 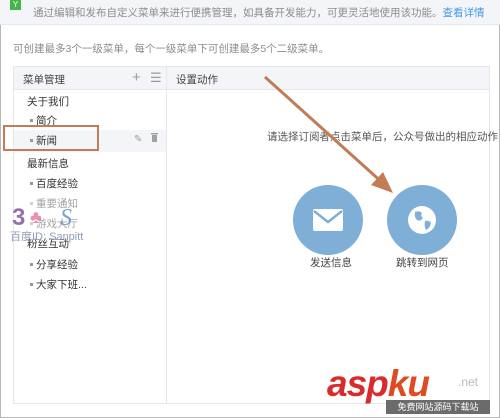 What do you see at coordinates (48, 102) in the screenshot?
I see `menu-item-label: 关于我们` at bounding box center [48, 102].